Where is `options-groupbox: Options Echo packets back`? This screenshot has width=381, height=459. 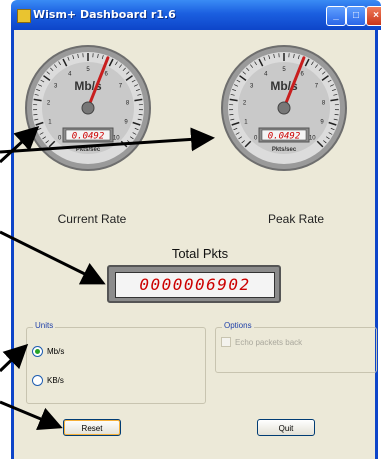
options-groupbox: Options Echo packets back is located at coordinates (296, 347).